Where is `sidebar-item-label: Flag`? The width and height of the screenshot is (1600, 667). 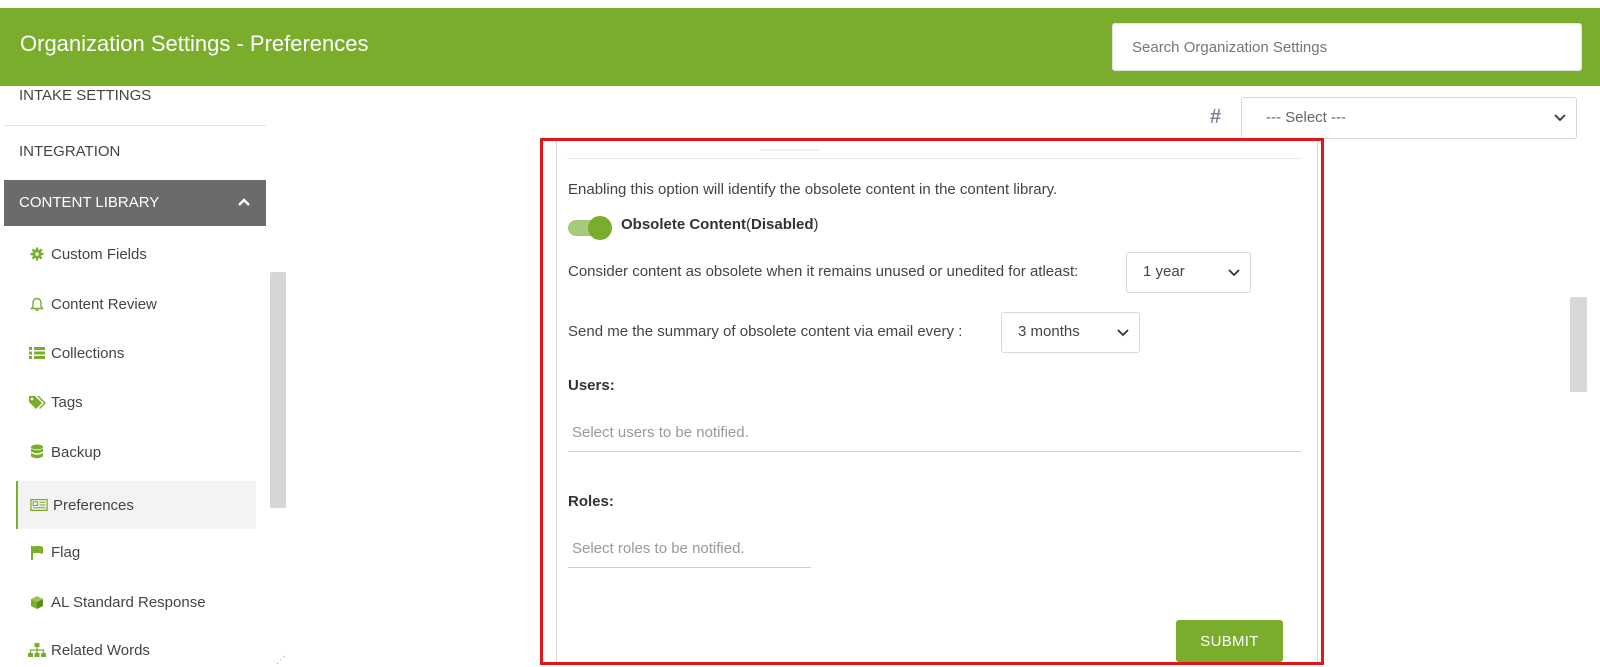 sidebar-item-label: Flag is located at coordinates (66, 552).